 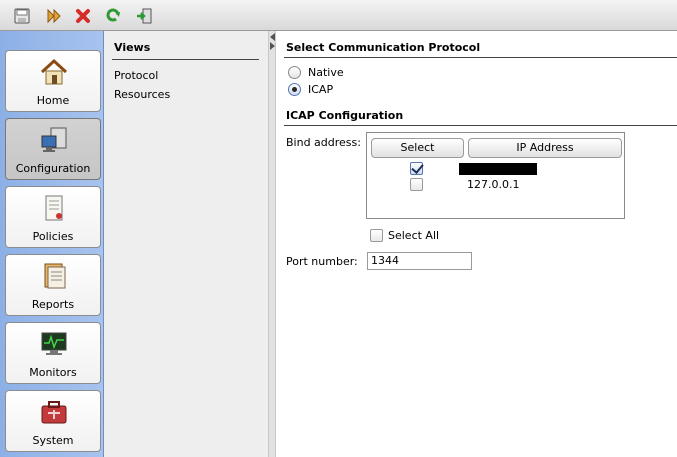 What do you see at coordinates (414, 235) in the screenshot?
I see `select-all-label: Select All` at bounding box center [414, 235].